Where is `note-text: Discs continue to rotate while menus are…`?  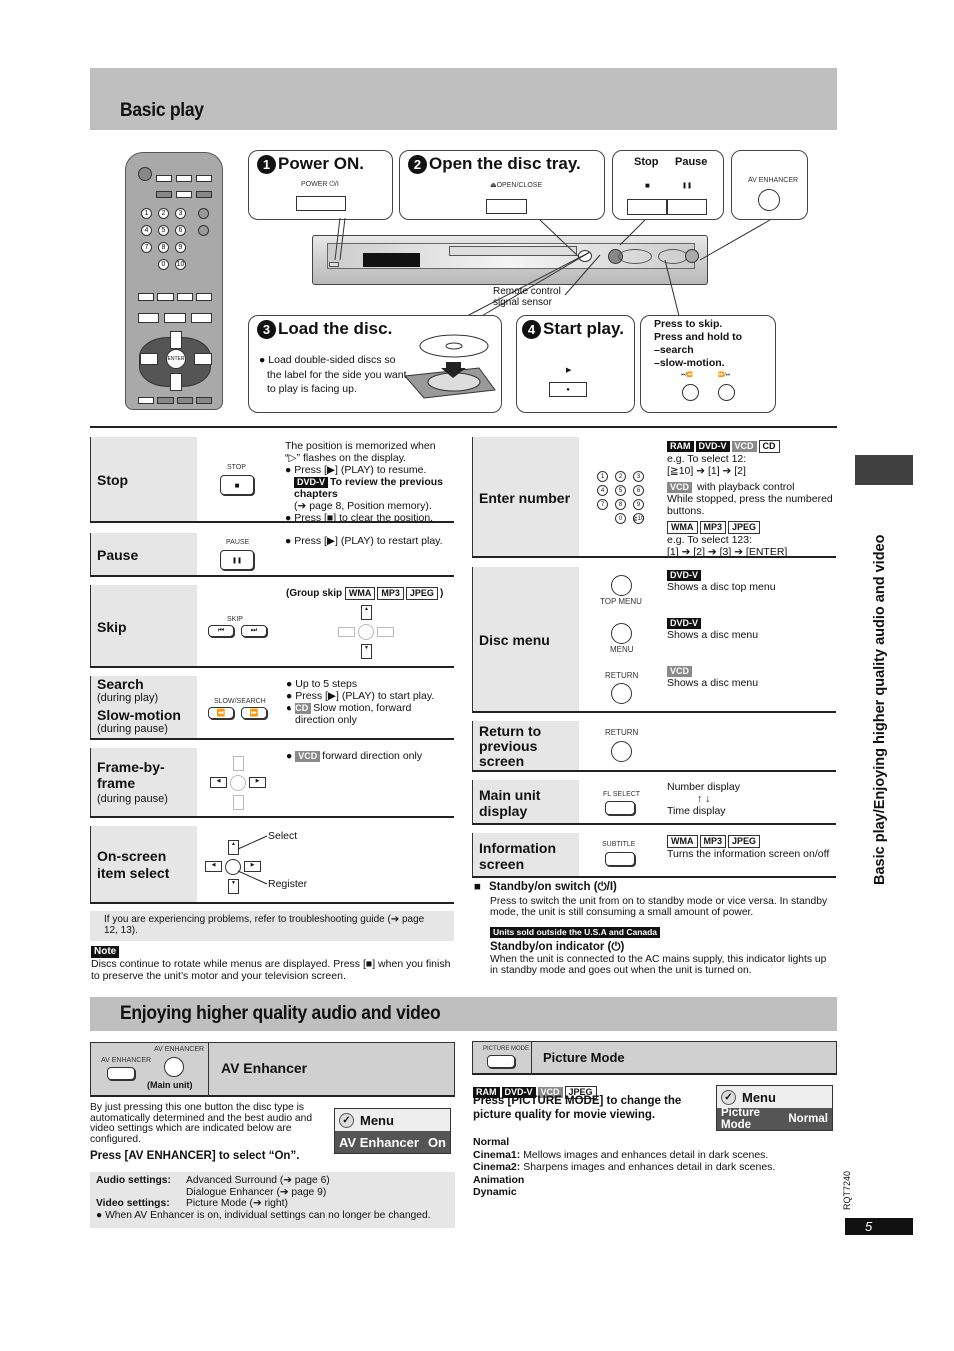
note-text: Discs continue to rotate while menus are… is located at coordinates (271, 970).